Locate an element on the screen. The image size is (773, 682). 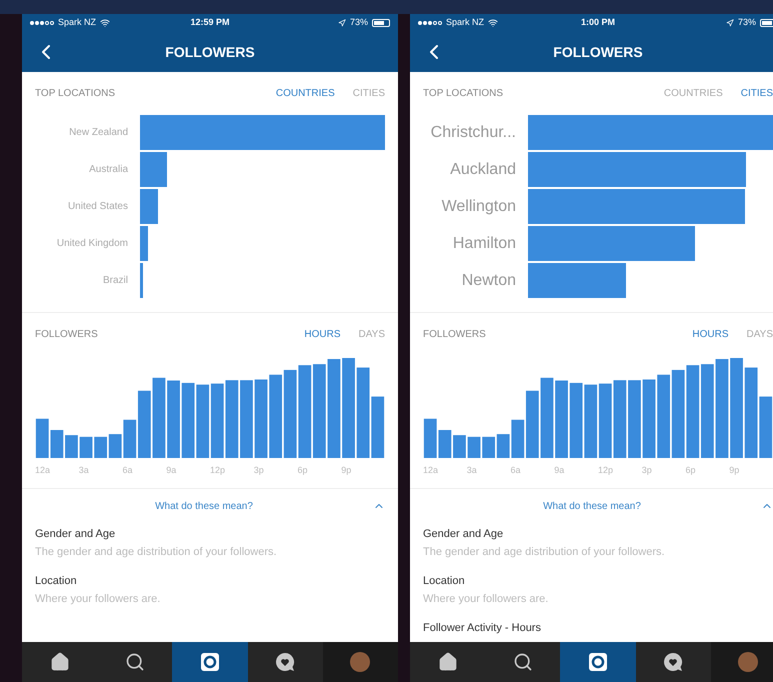
location-label: Brazil is located at coordinates (115, 281).